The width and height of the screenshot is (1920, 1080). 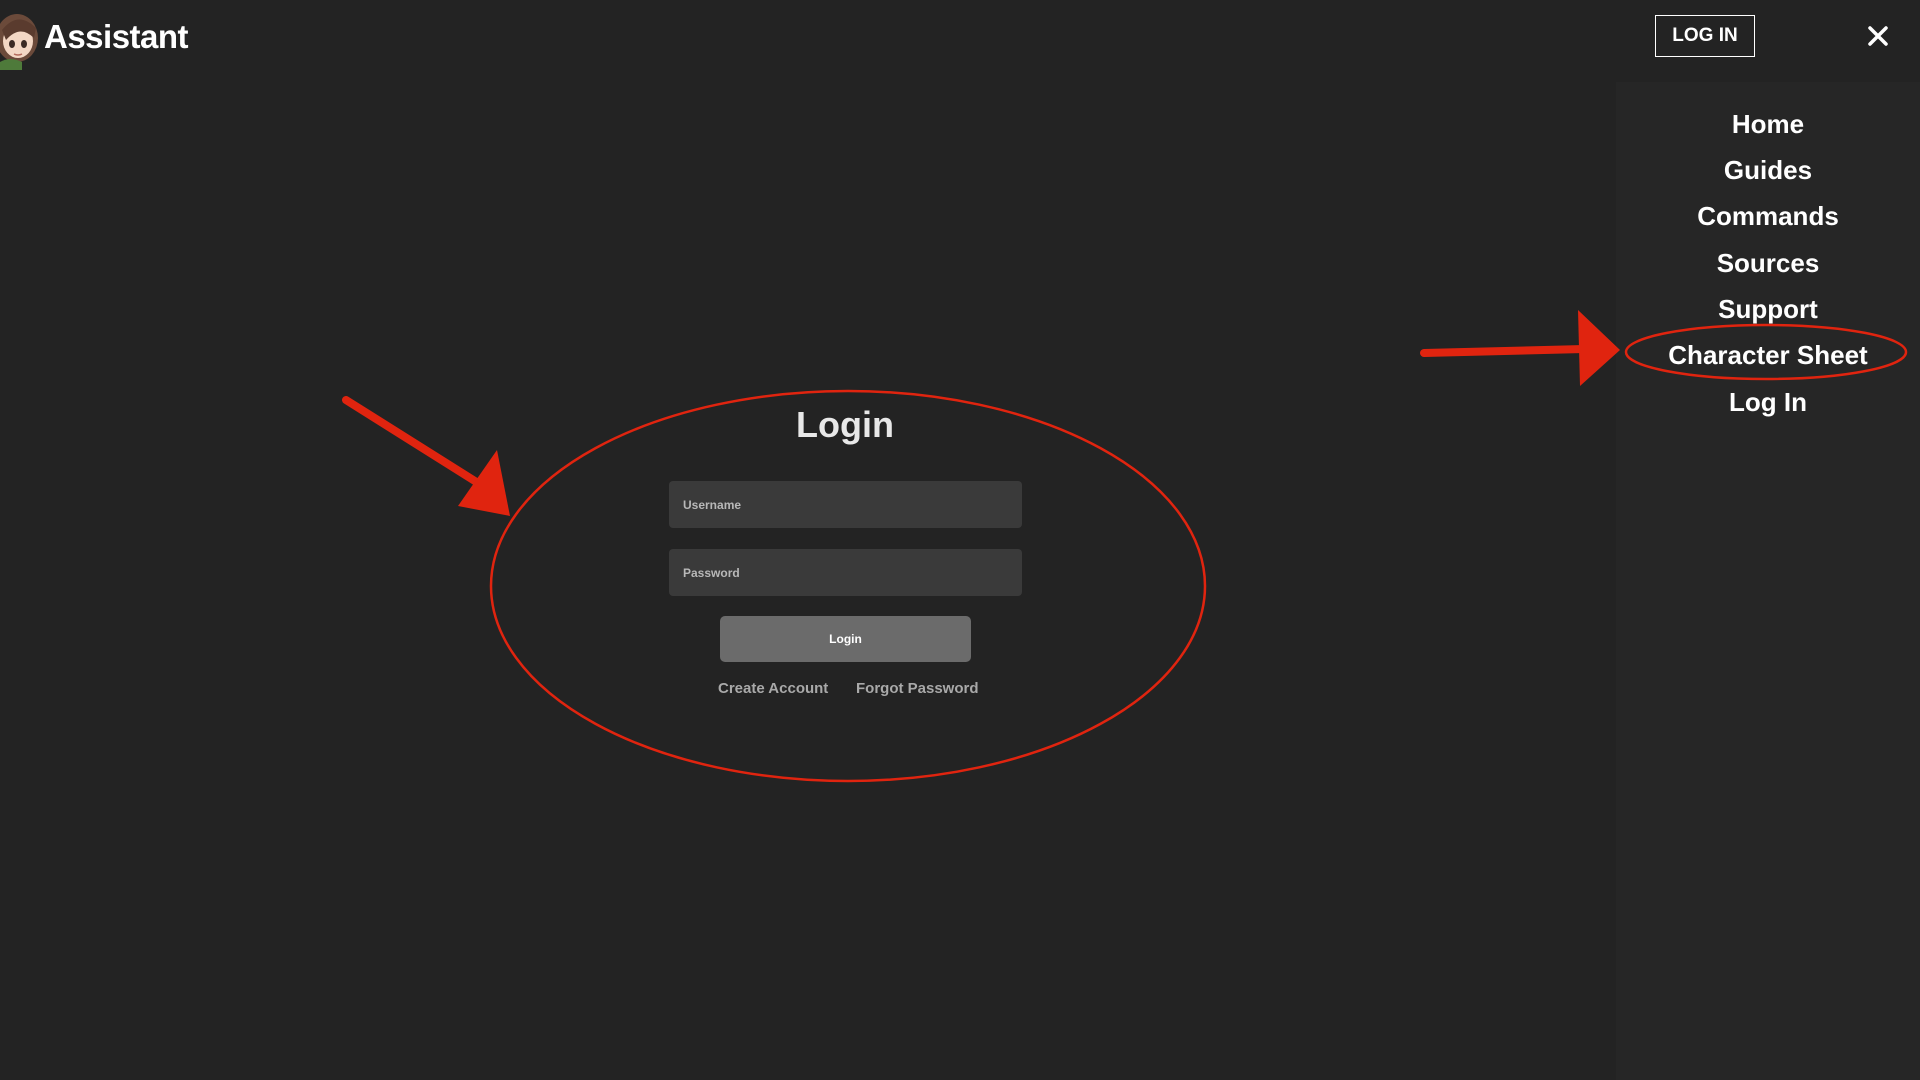 I want to click on login-arrow-shaft, so click(x=412, y=441).